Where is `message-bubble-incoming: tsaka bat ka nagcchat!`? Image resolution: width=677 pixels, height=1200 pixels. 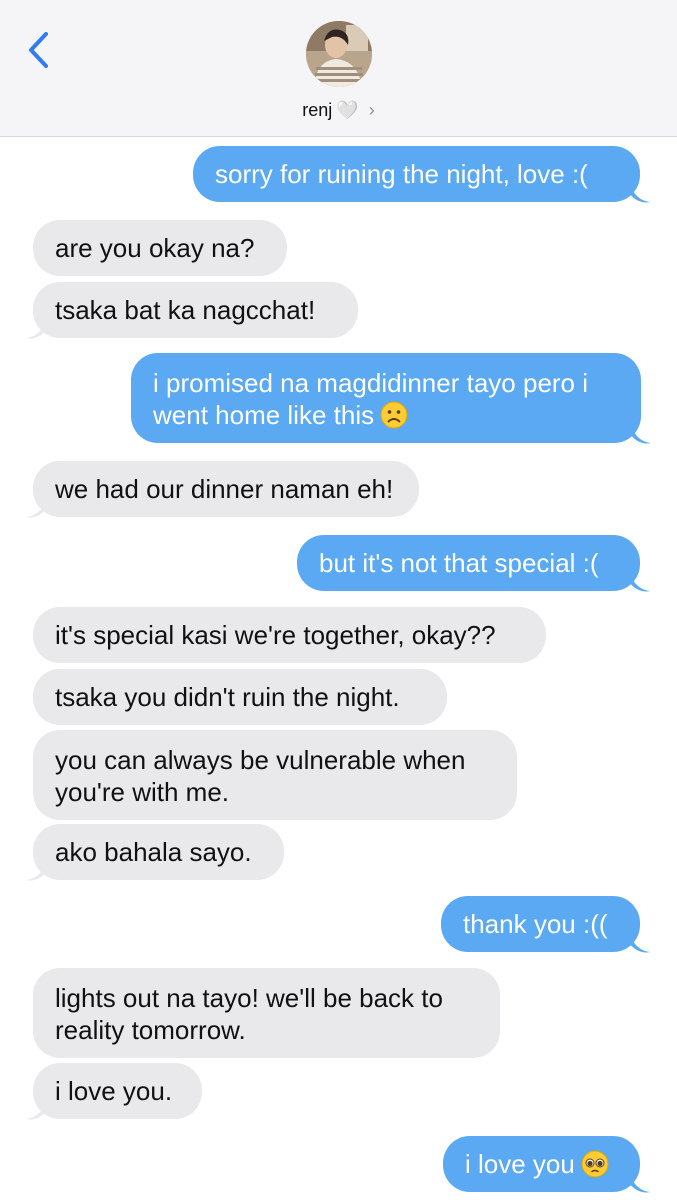 message-bubble-incoming: tsaka bat ka nagcchat! is located at coordinates (195, 310).